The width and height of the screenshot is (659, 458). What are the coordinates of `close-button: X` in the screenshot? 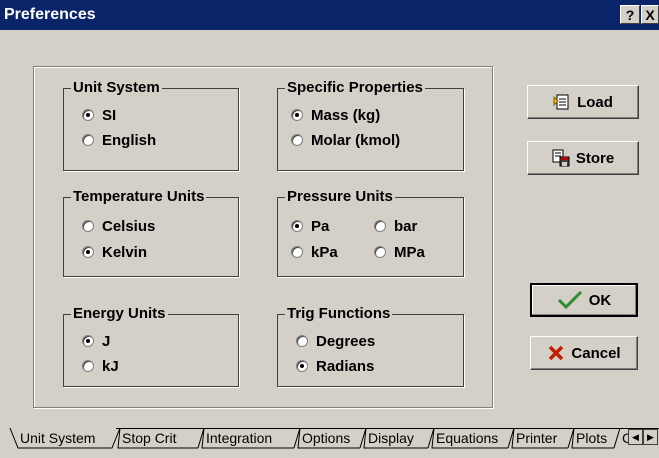 It's located at (650, 14).